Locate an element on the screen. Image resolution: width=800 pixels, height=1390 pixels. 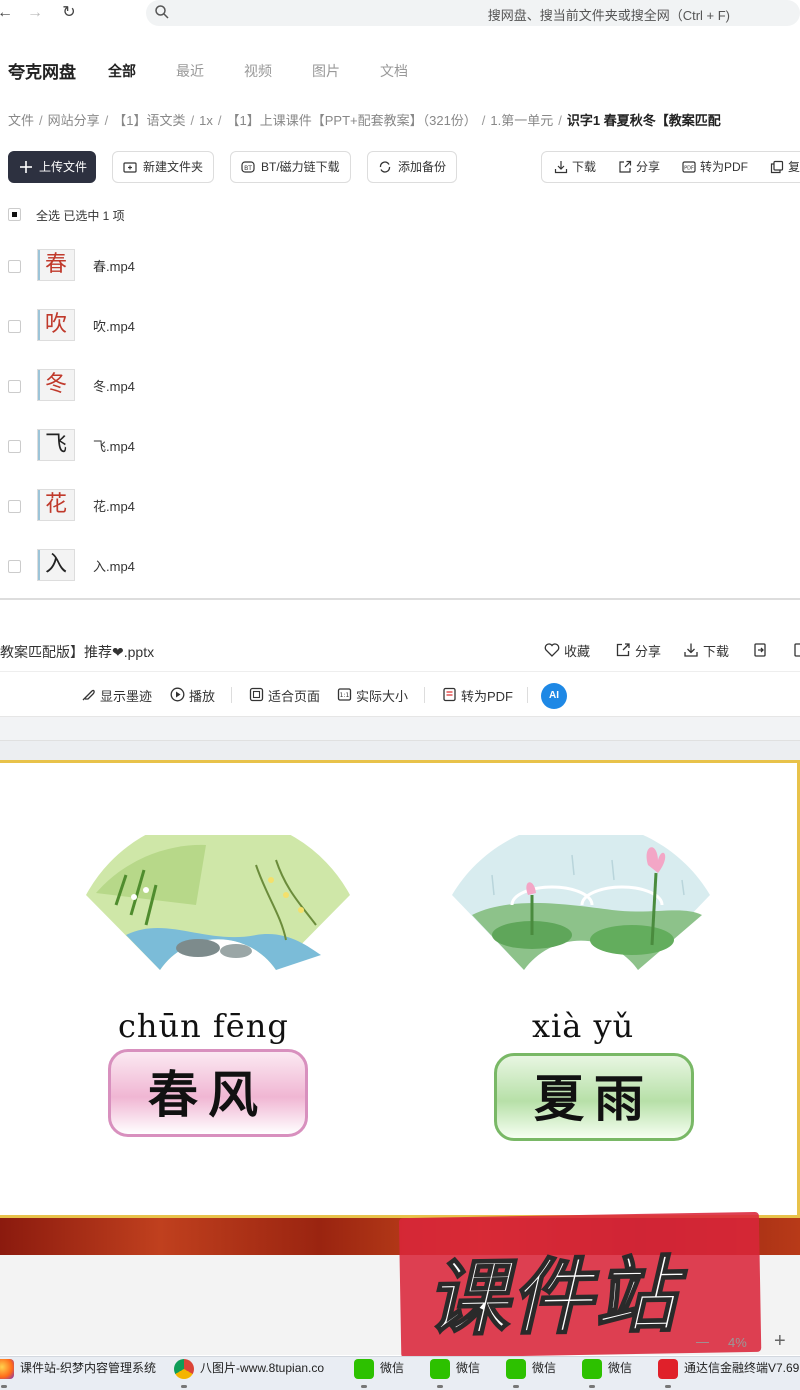
tab-image: 图片 is located at coordinates (326, 71).